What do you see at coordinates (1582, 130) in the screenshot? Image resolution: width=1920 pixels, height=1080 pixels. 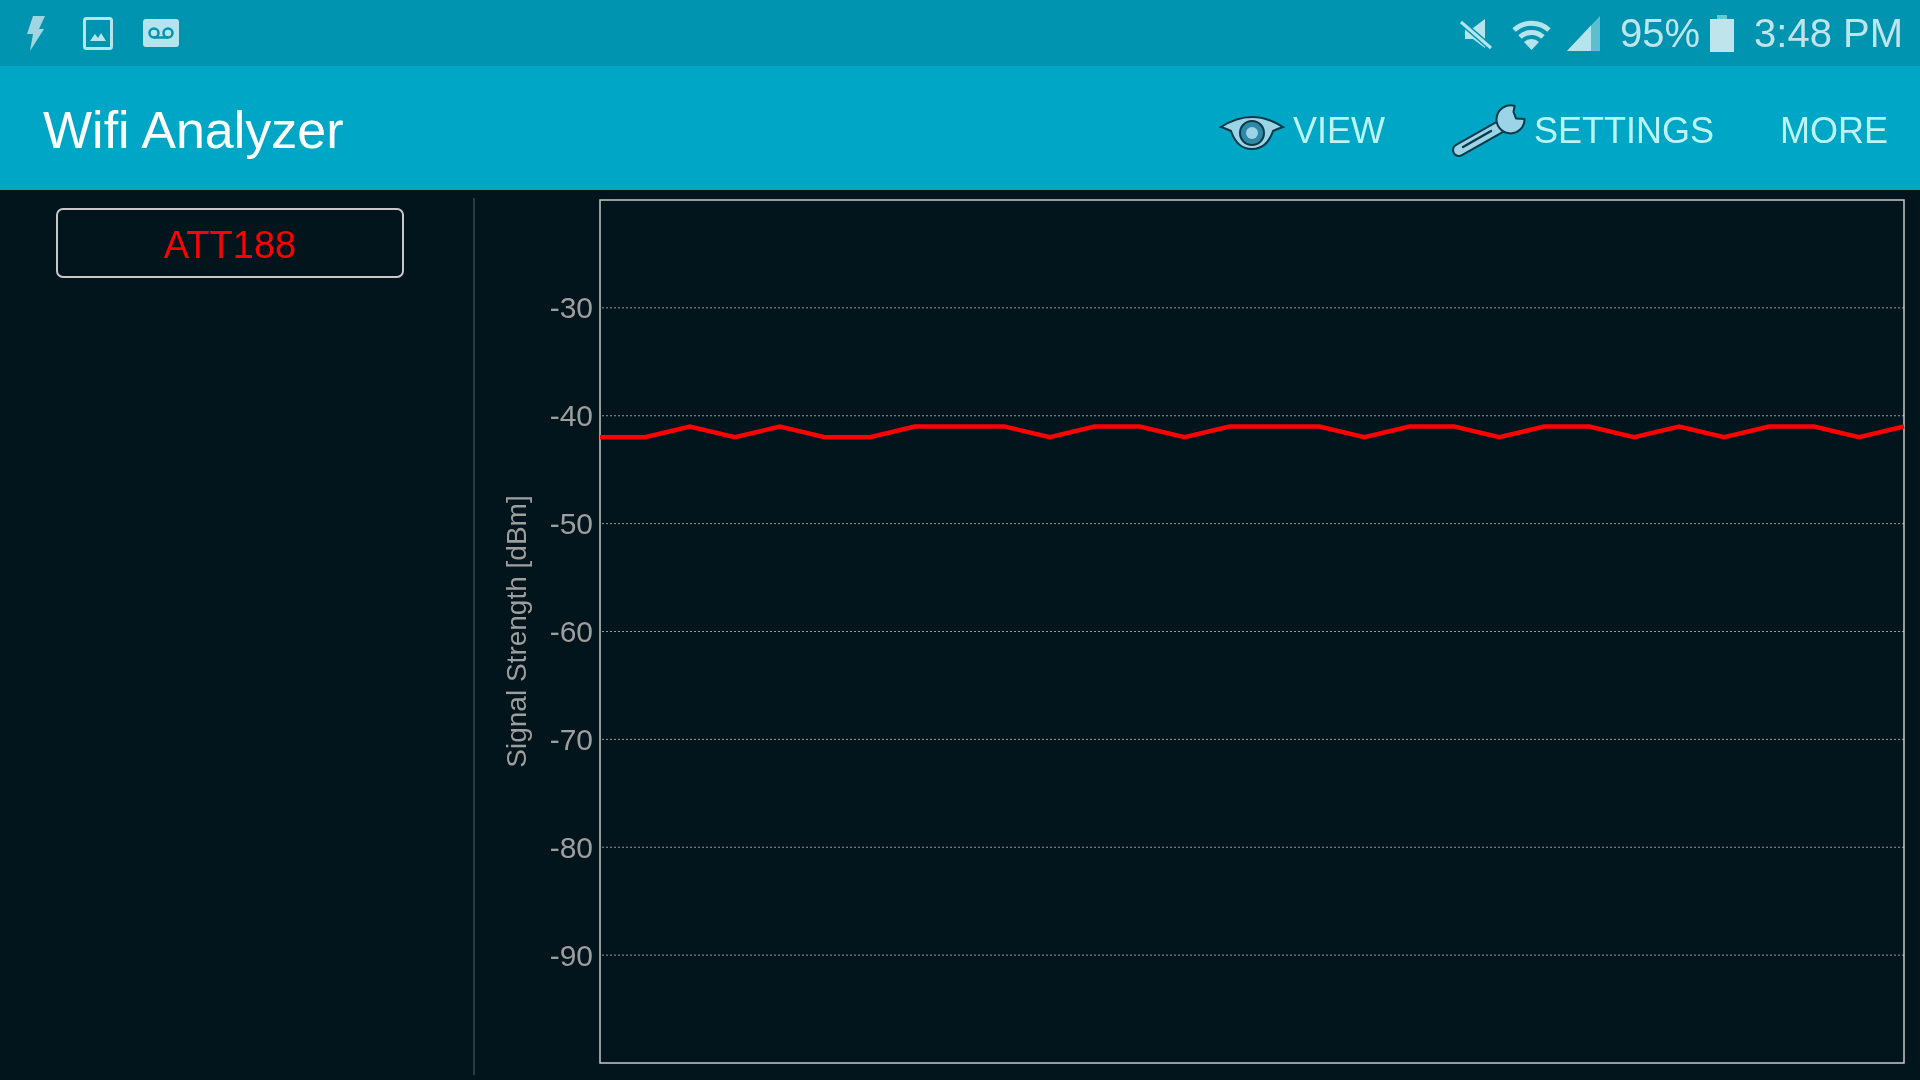 I see `settings-button: SETTINGS` at bounding box center [1582, 130].